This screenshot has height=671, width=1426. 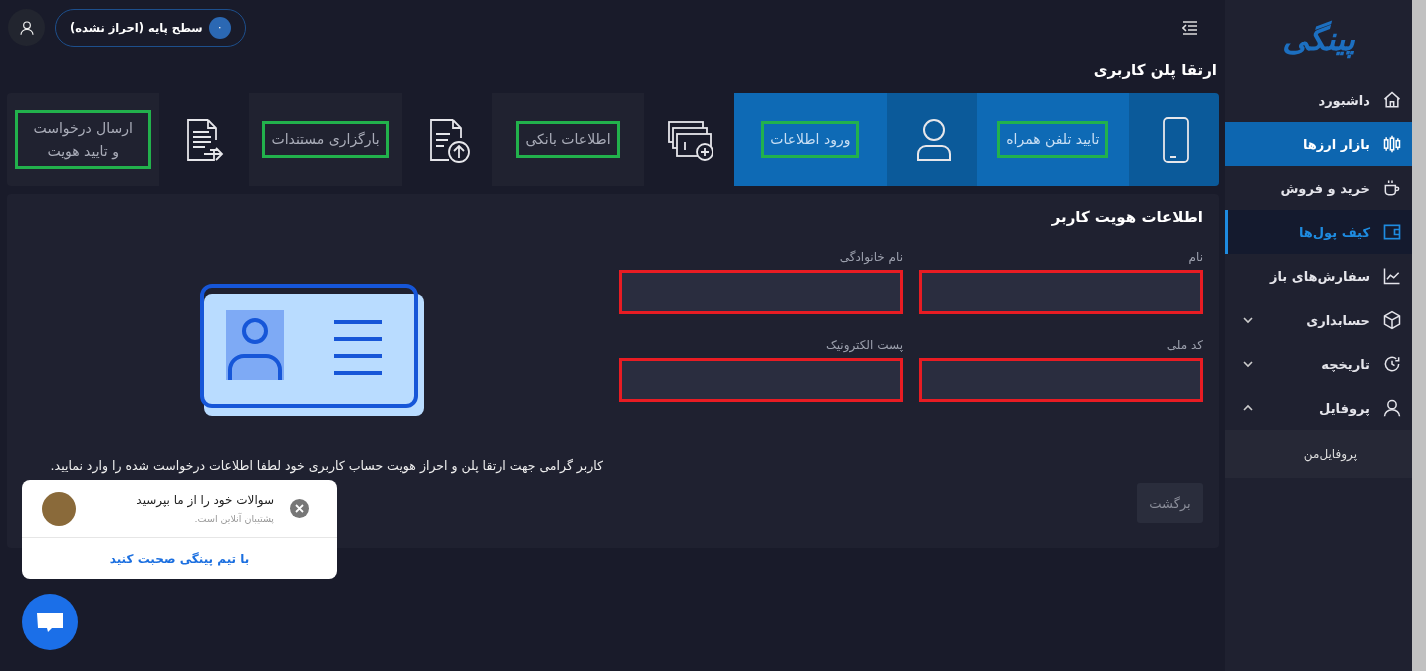 What do you see at coordinates (1318, 276) in the screenshot?
I see `sidebar-item: سفارش‌های باز` at bounding box center [1318, 276].